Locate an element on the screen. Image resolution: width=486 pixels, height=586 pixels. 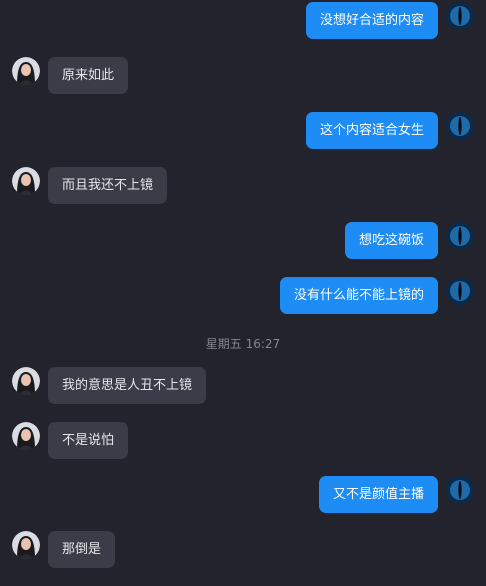
message-bubble-outgoing: 没想好合适的内容 is located at coordinates (371, 20).